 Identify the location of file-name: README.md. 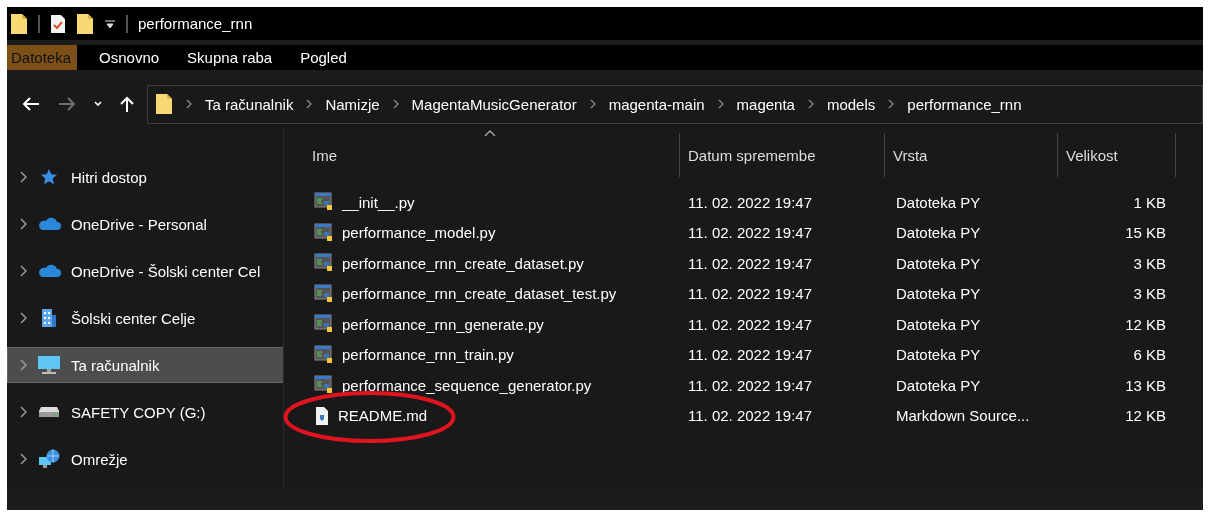
(383, 416).